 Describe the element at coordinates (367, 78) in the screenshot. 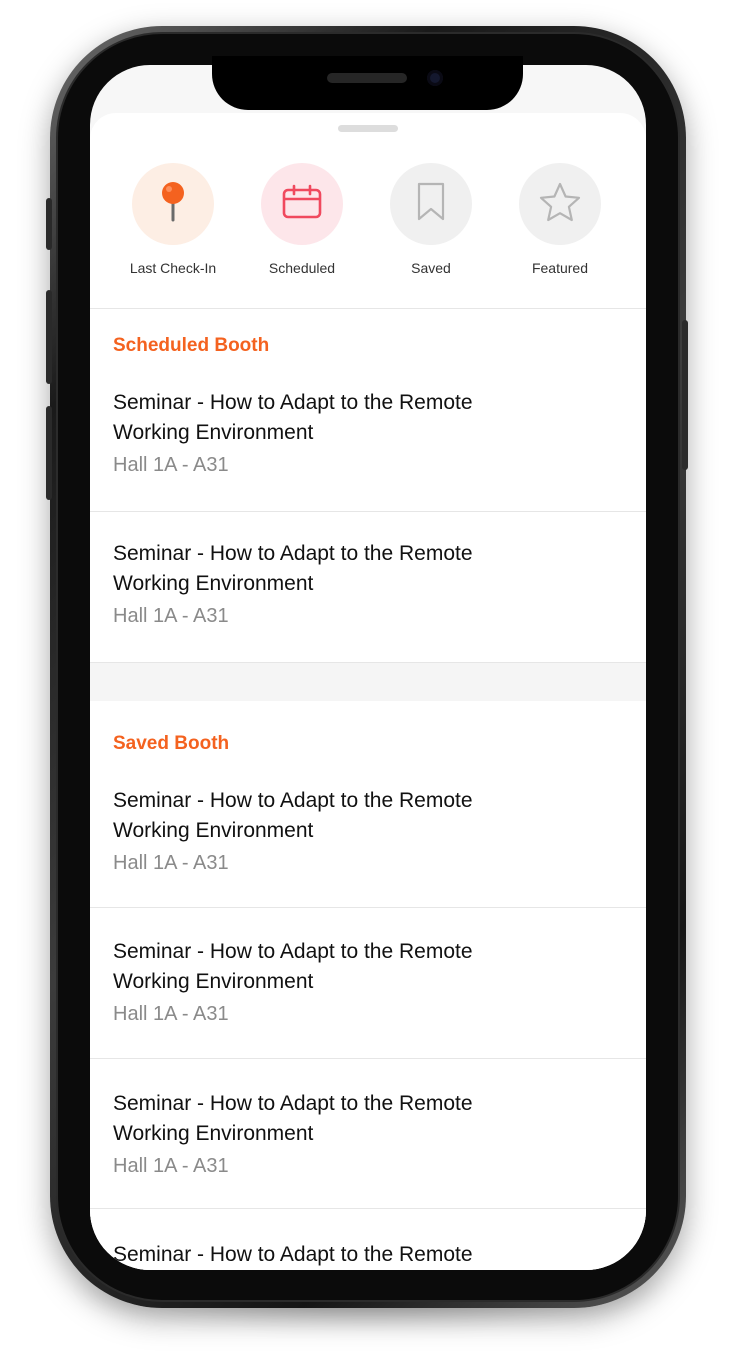

I see `speaker-grille` at that location.